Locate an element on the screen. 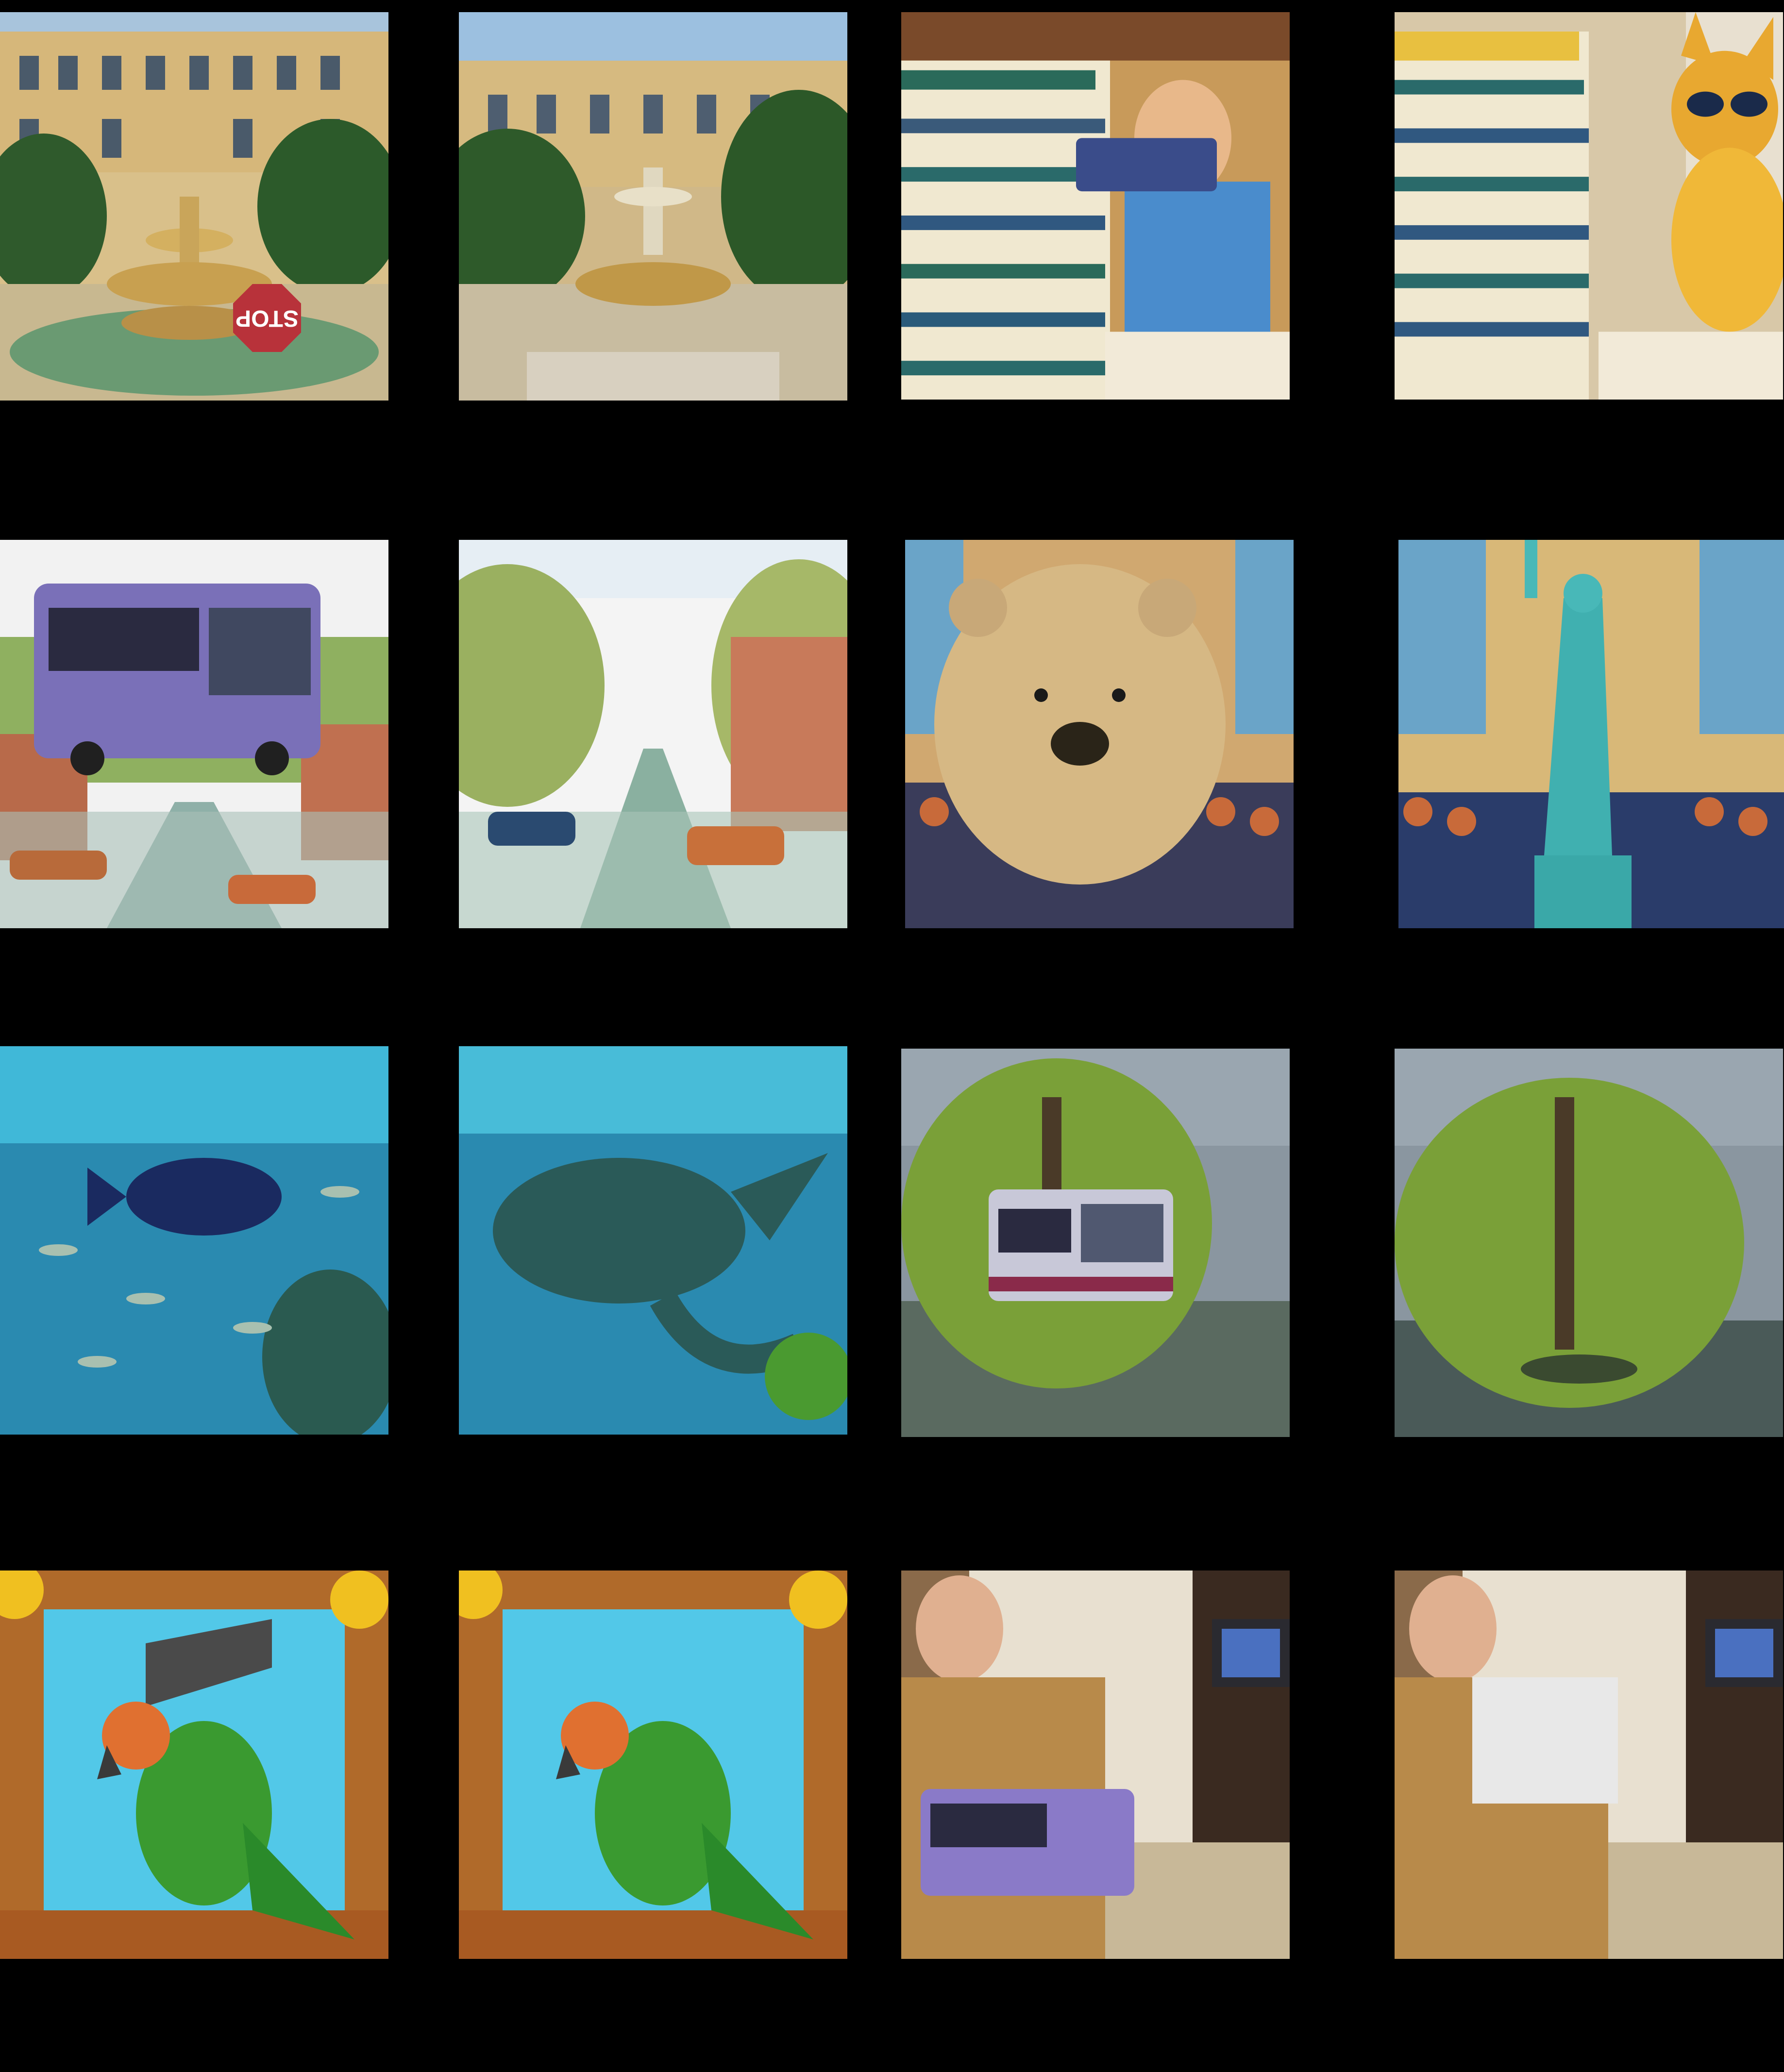  image-canal-bus is located at coordinates (194, 734).